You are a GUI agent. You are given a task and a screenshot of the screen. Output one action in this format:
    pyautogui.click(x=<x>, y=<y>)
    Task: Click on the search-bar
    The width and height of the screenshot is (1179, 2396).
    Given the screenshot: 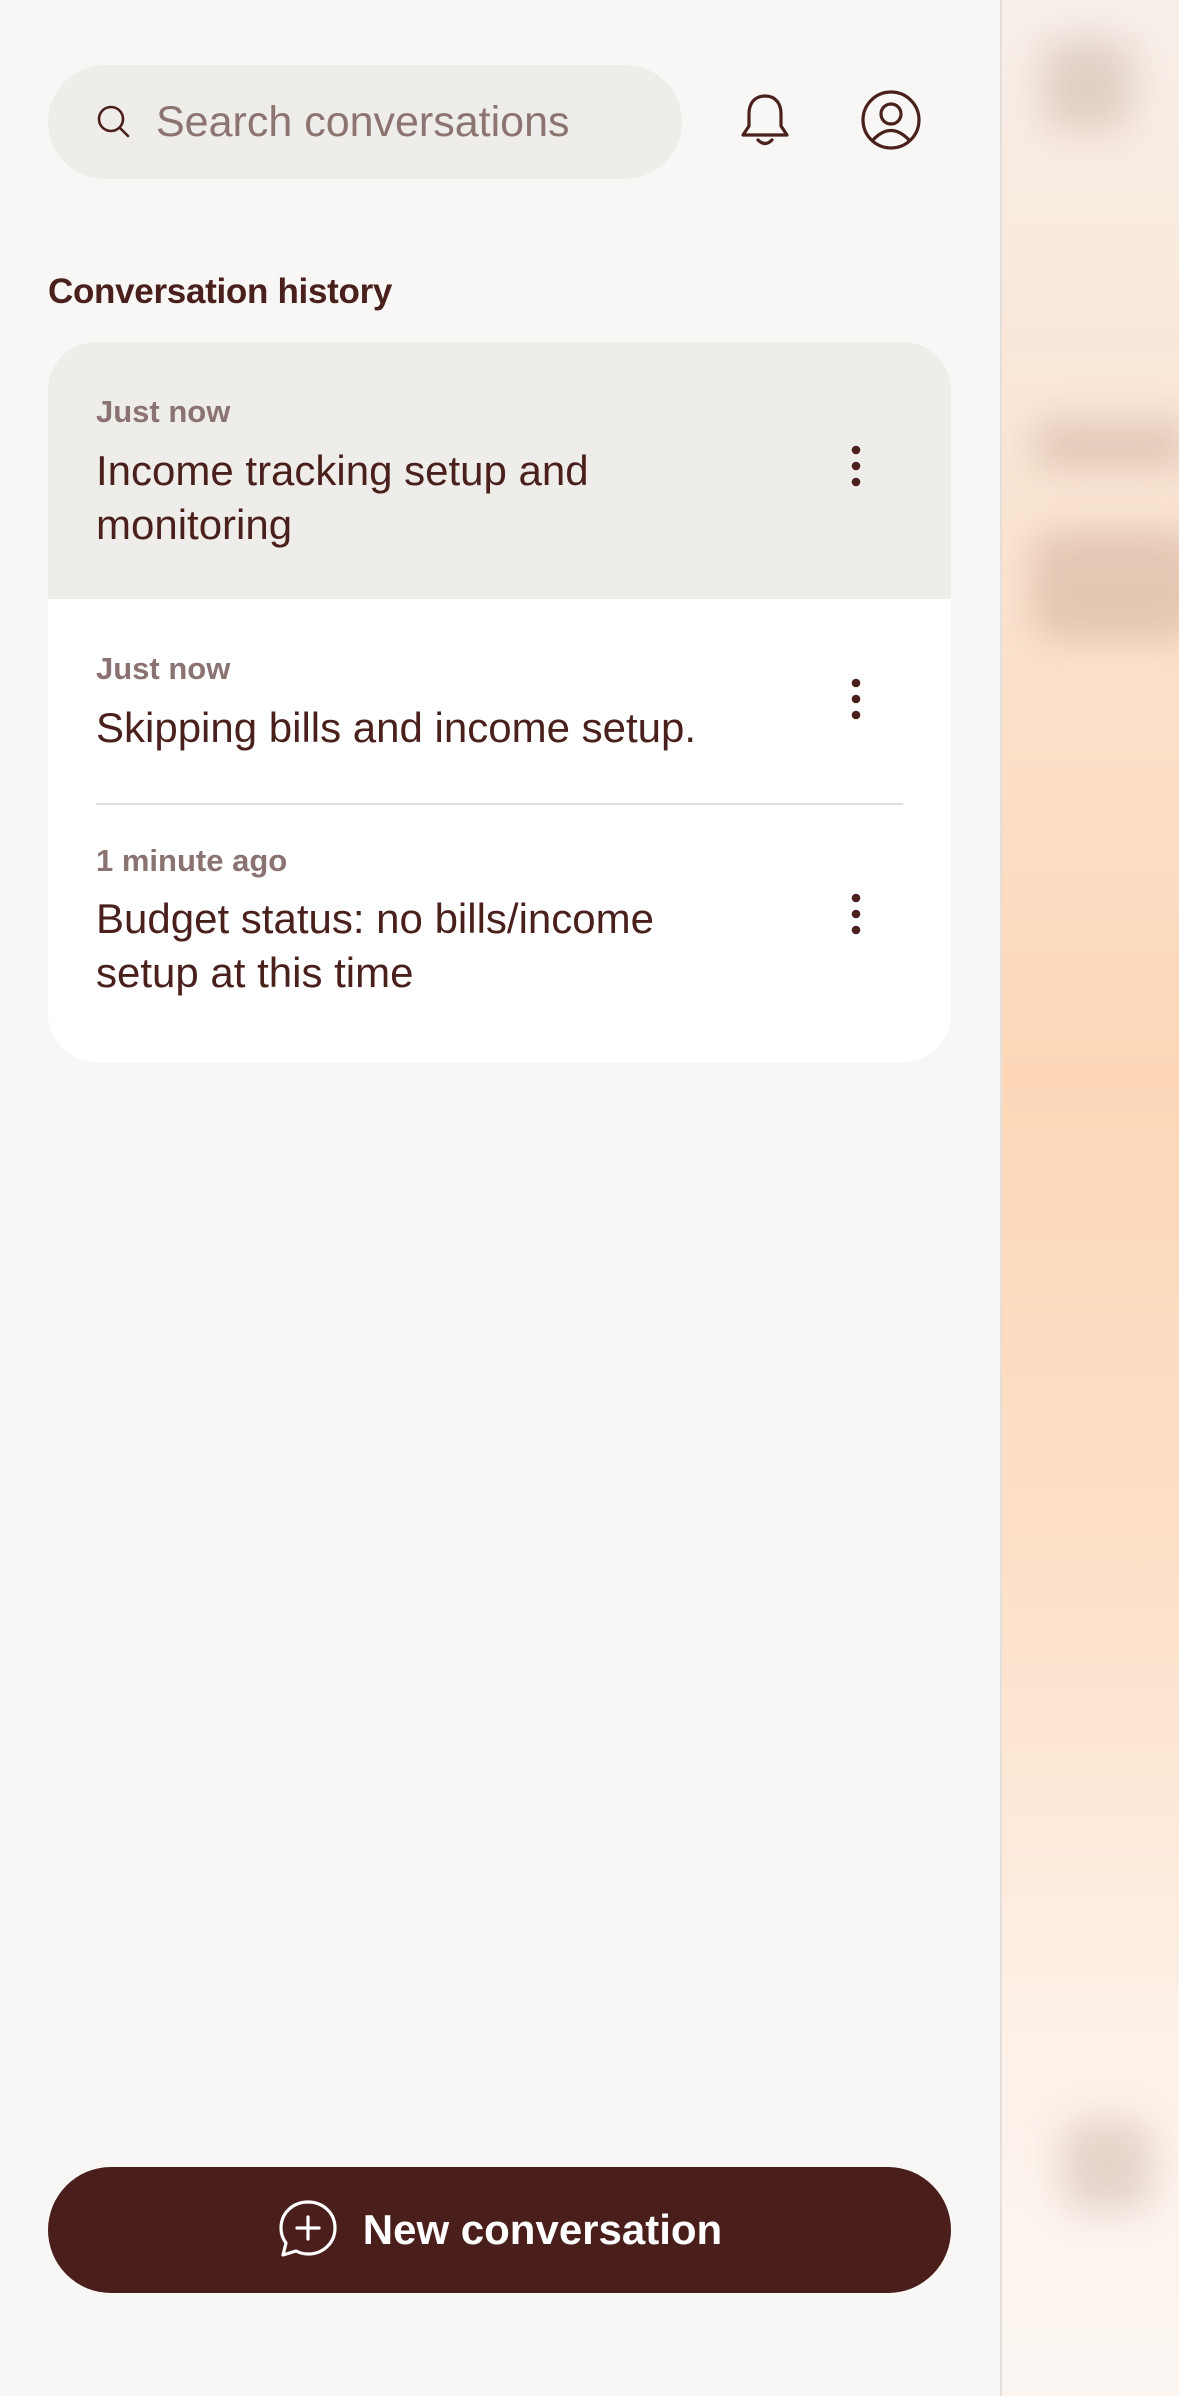 What is the action you would take?
    pyautogui.click(x=365, y=122)
    